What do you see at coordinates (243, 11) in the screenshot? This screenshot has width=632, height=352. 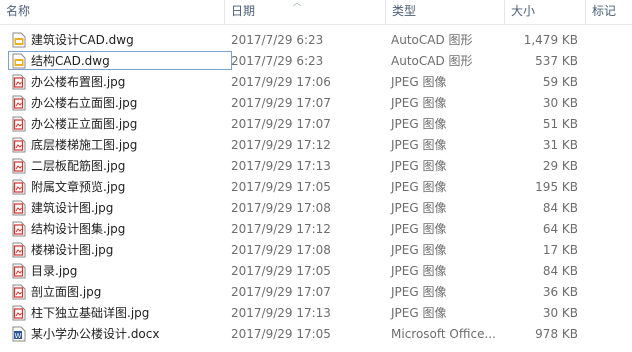 I see `column-header-date-label: 日期` at bounding box center [243, 11].